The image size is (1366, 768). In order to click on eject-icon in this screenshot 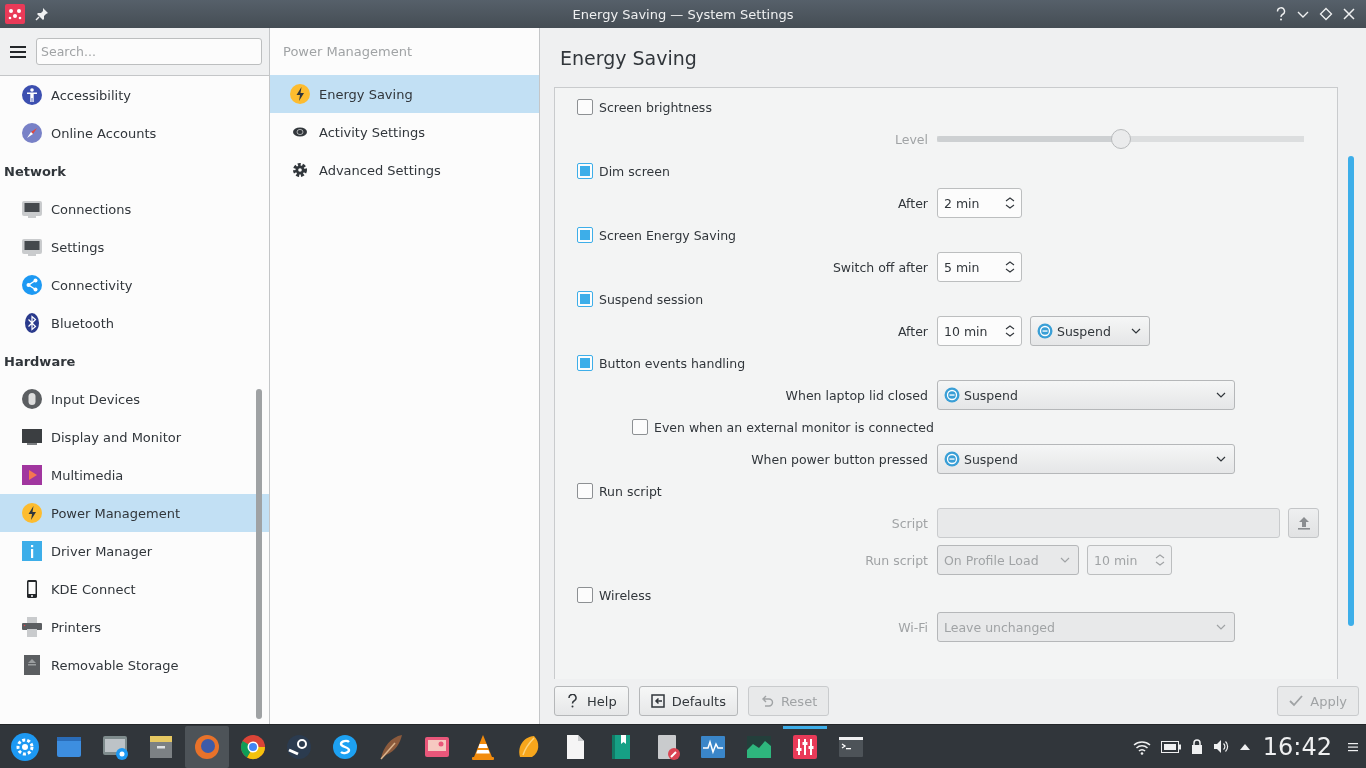, I will do `click(32, 665)`.